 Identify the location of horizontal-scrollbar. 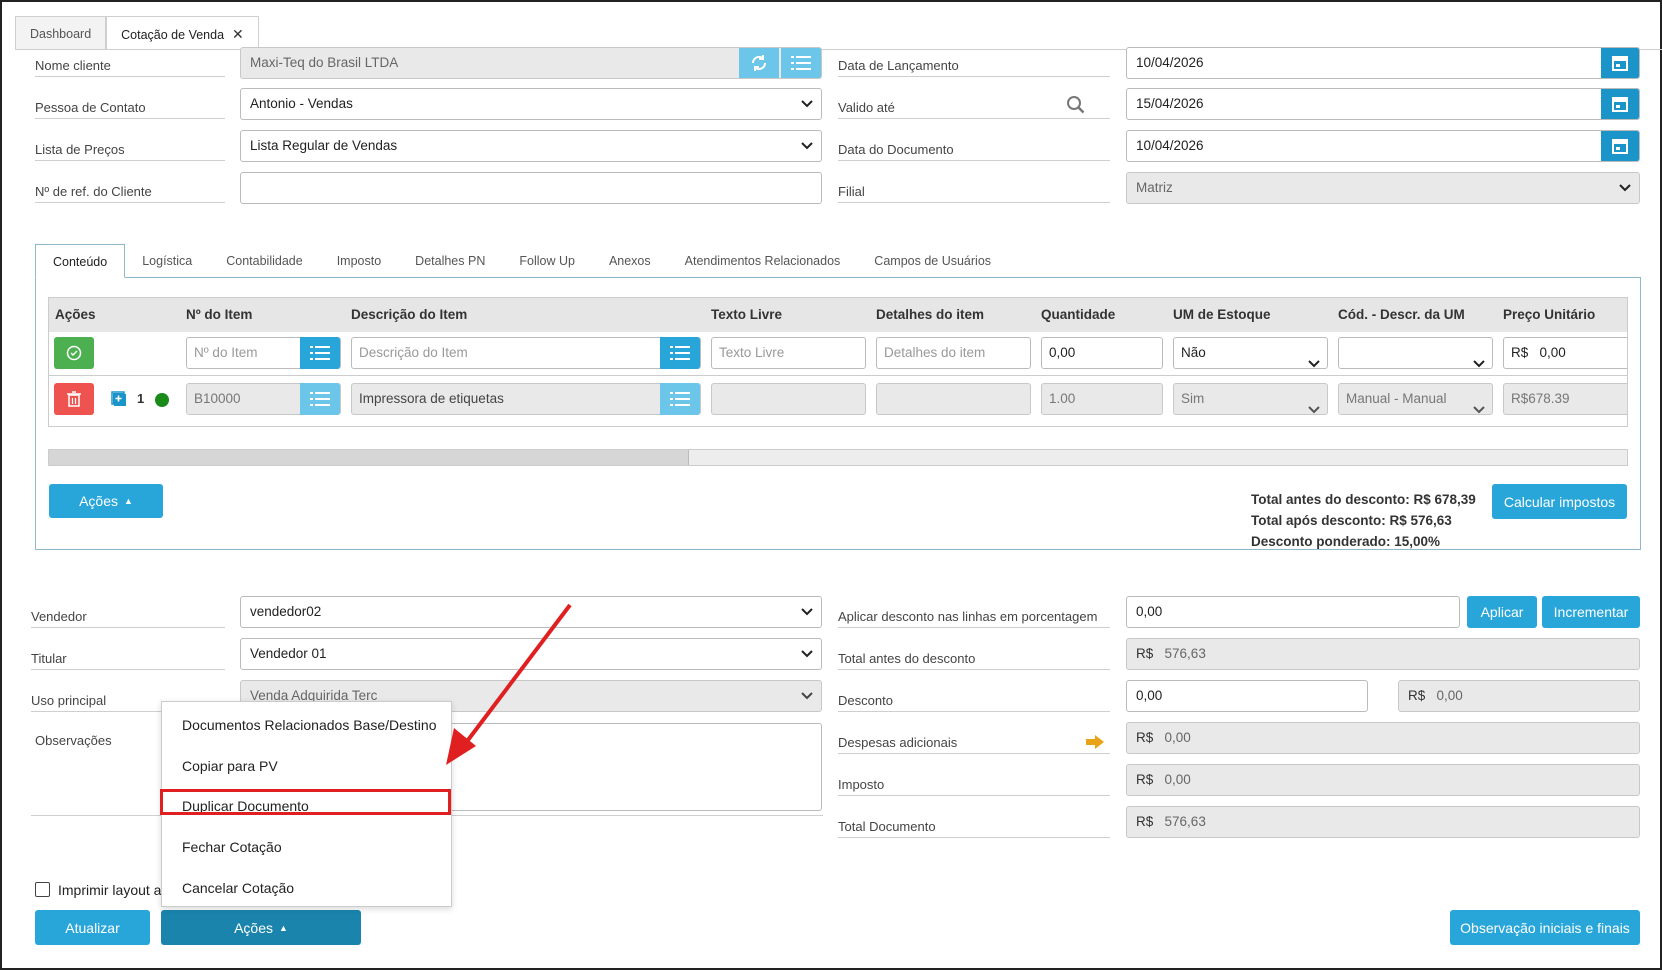
(838, 457).